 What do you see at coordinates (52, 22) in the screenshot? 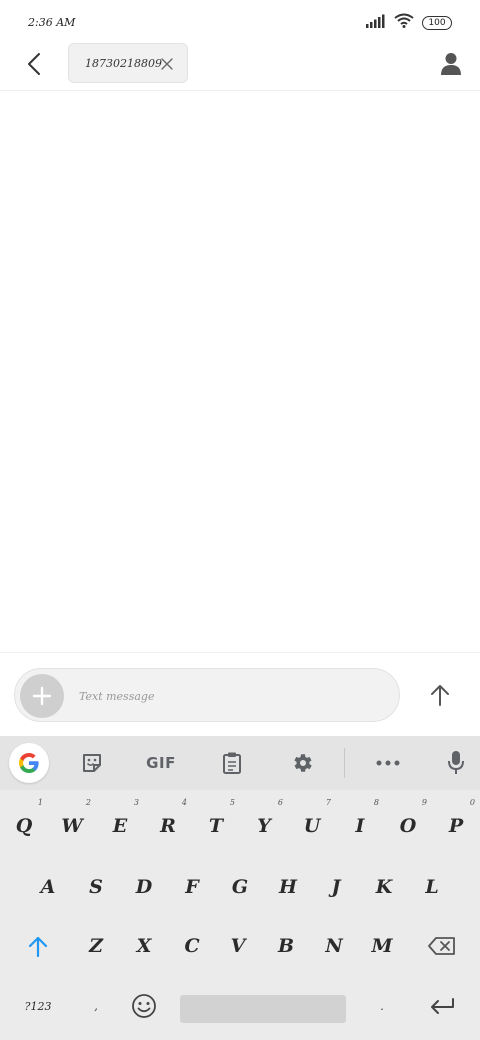
I see `status-time: 2:36 AM` at bounding box center [52, 22].